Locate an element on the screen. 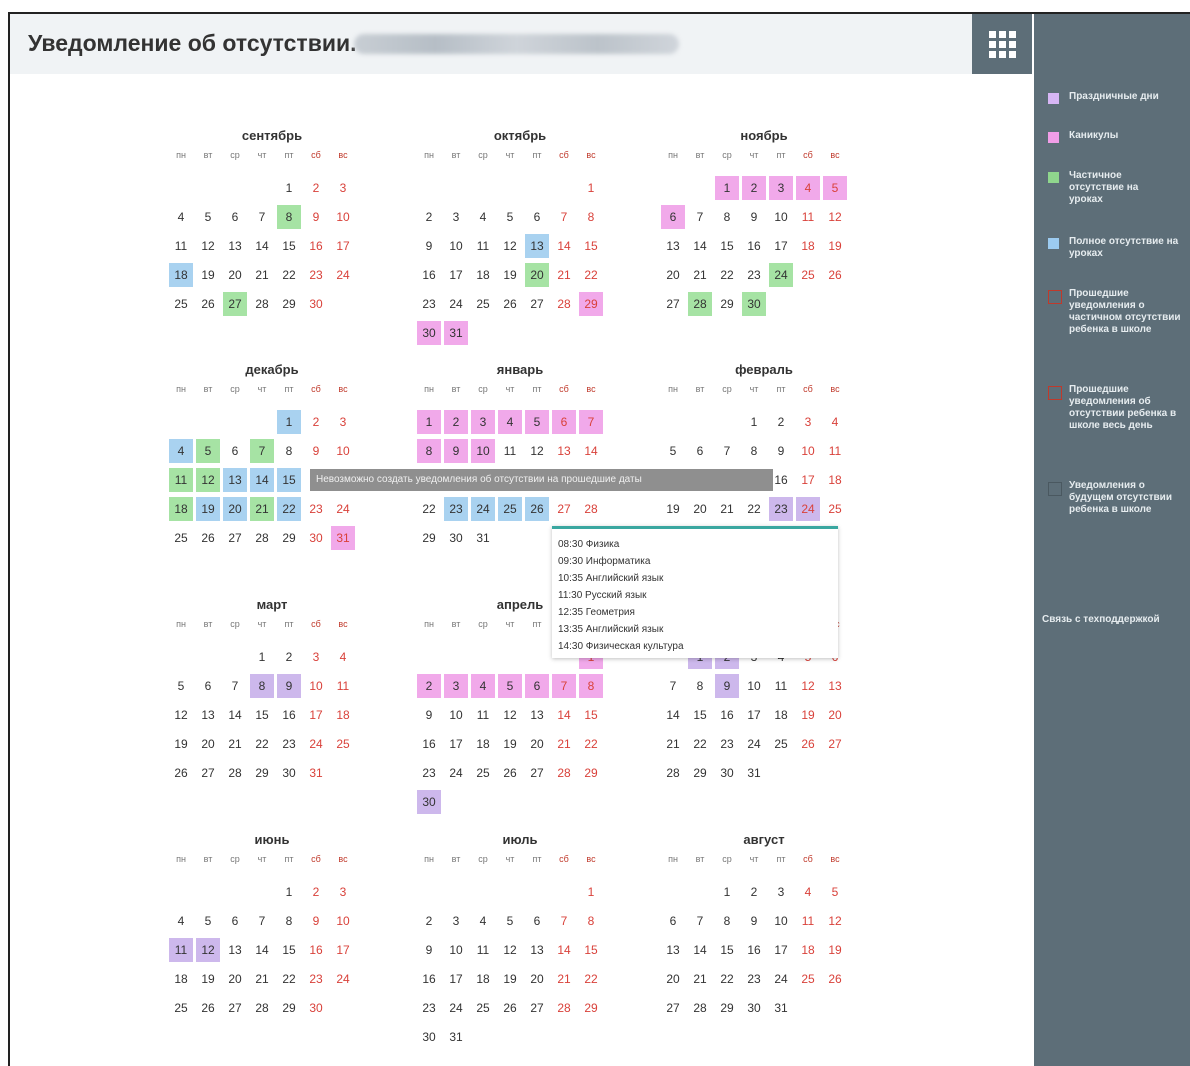 The width and height of the screenshot is (1190, 1066). calendar-day: 14 is located at coordinates (262, 246).